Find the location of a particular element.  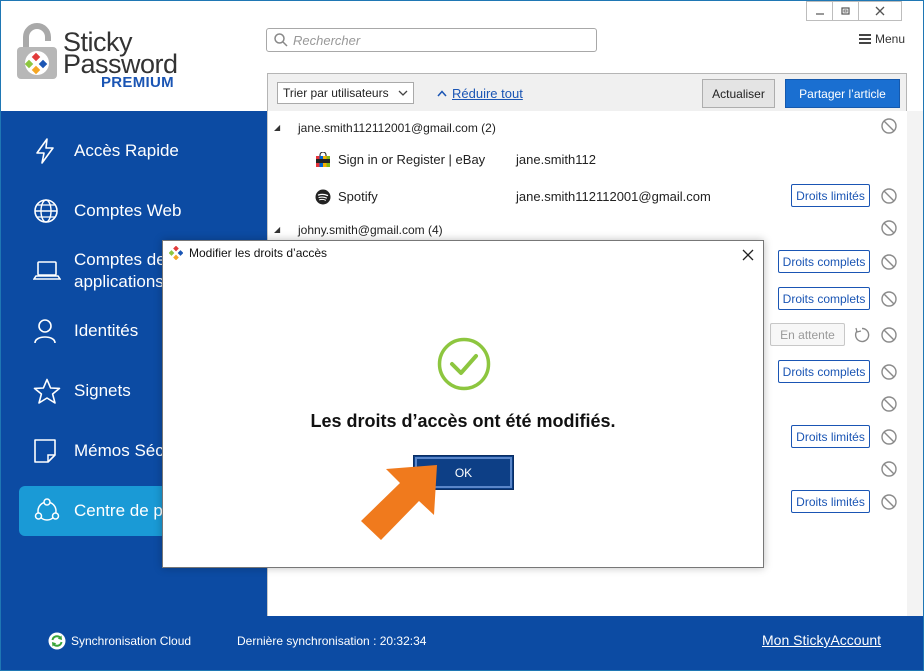

app-logo-icon is located at coordinates (176, 253).